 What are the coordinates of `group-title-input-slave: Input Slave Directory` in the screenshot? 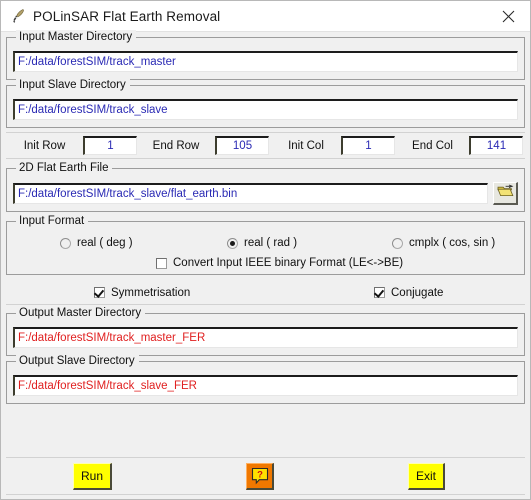 It's located at (73, 85).